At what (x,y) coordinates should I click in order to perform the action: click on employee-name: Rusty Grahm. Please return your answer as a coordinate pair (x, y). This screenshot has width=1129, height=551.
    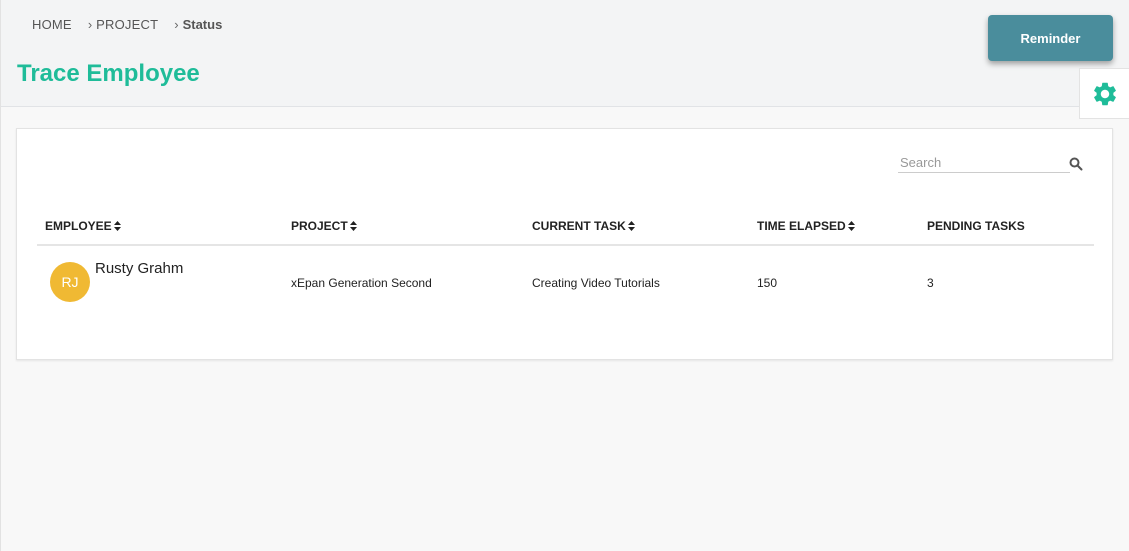
    Looking at the image, I should click on (139, 268).